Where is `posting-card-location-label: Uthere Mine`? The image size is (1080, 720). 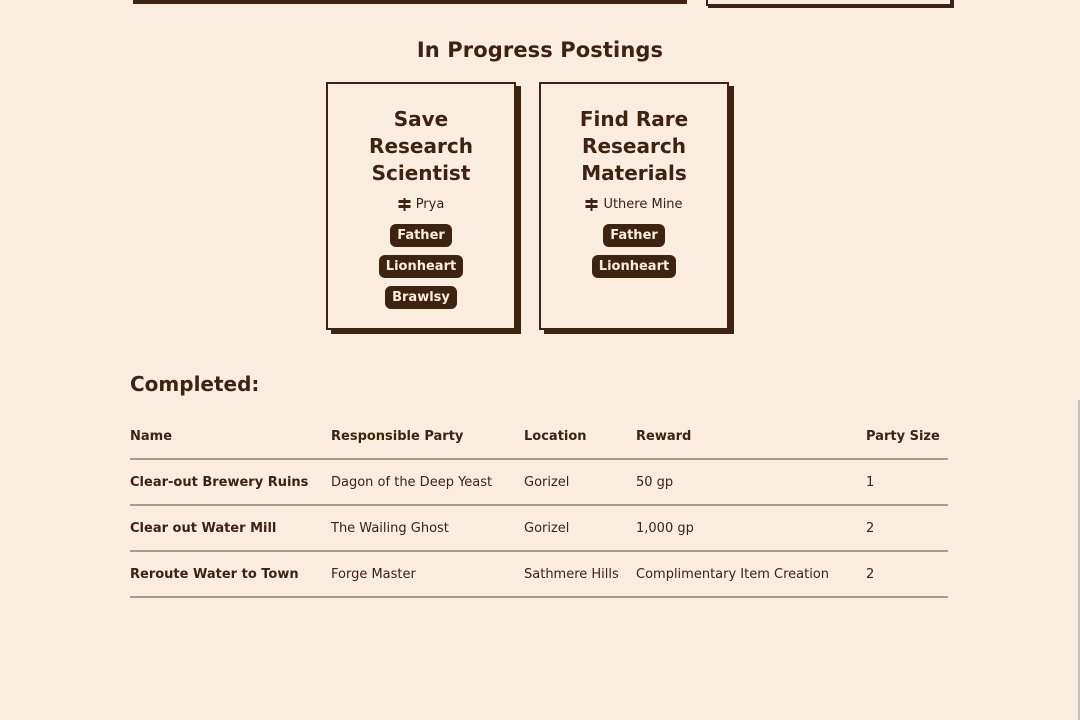 posting-card-location-label: Uthere Mine is located at coordinates (643, 204).